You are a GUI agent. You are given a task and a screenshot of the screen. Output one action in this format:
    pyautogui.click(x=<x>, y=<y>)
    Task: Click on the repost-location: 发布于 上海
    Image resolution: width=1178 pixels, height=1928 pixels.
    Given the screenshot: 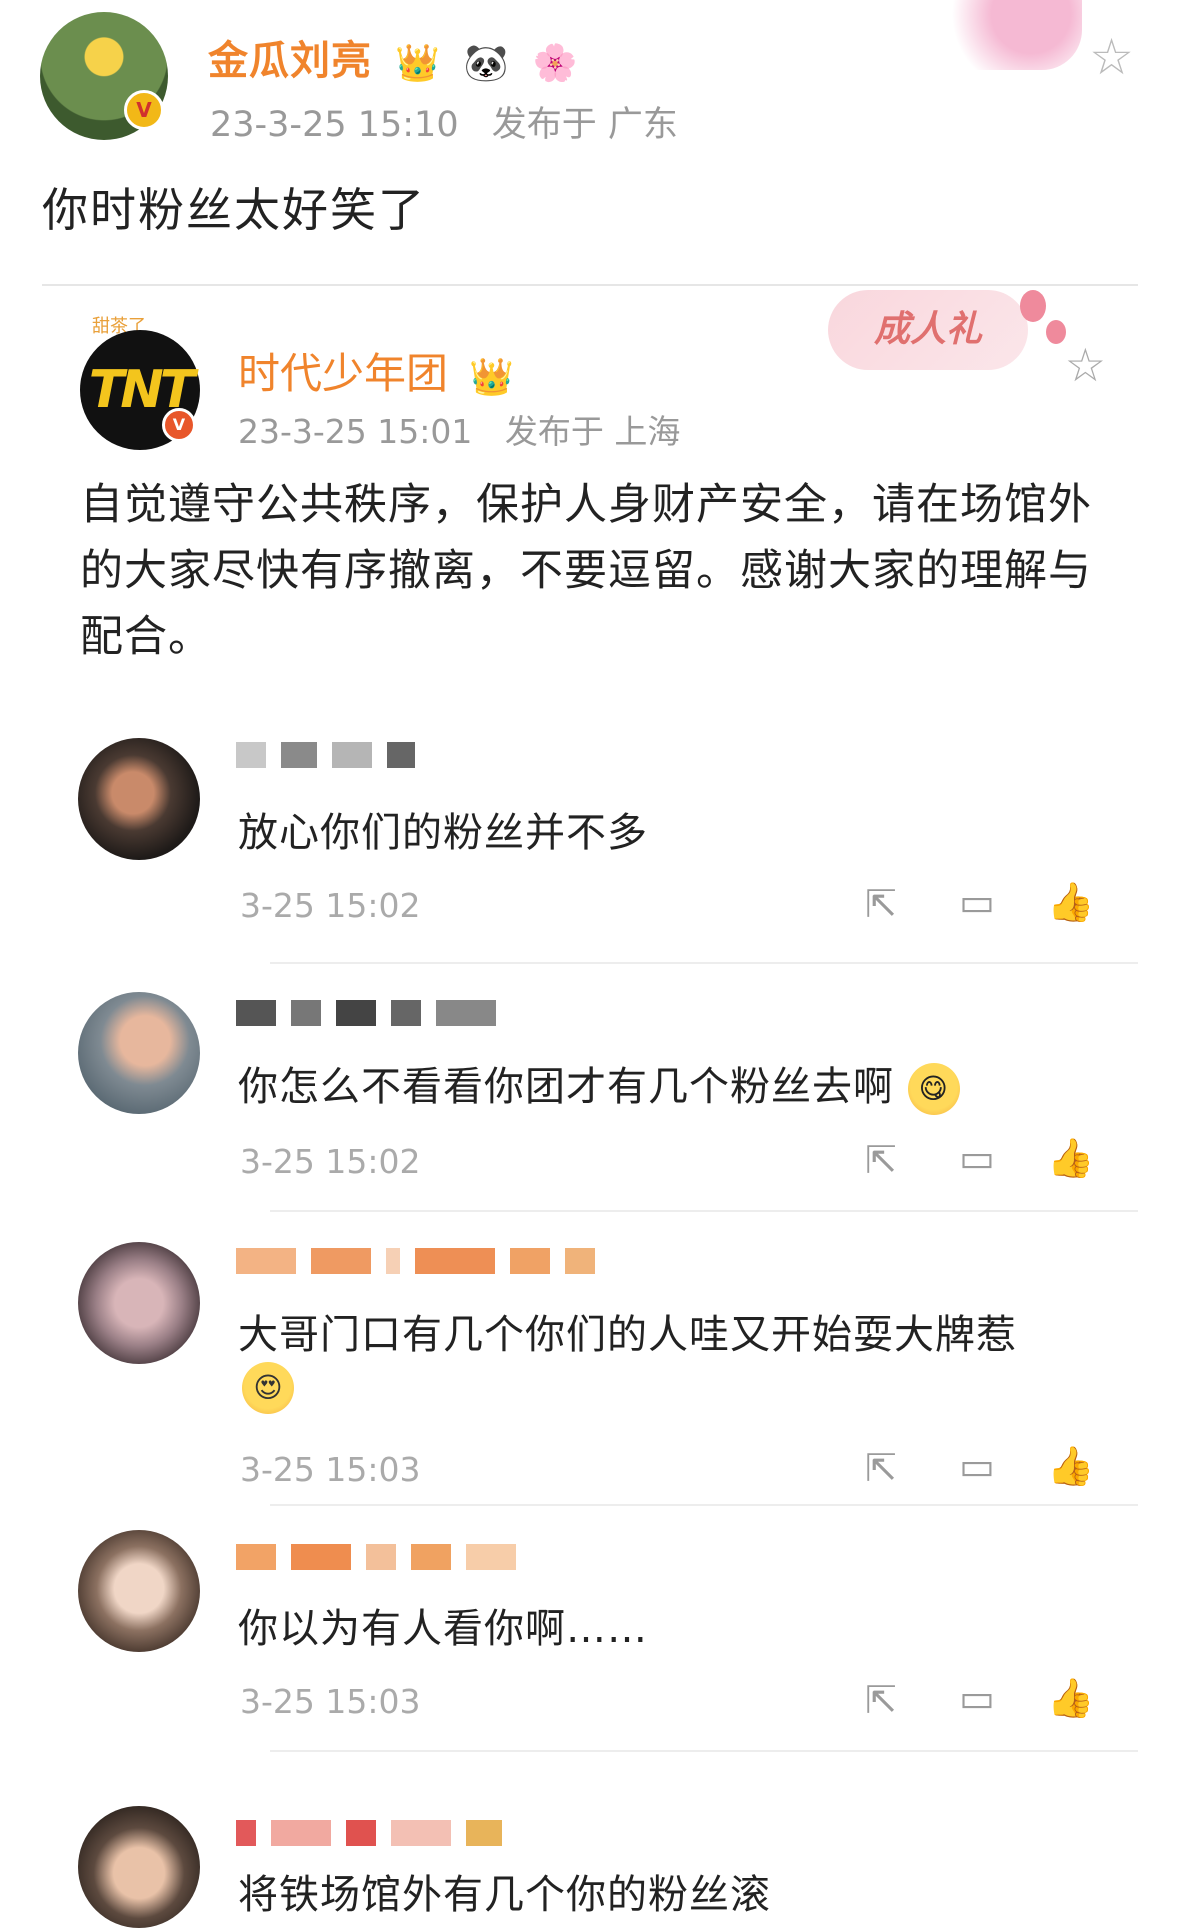 What is the action you would take?
    pyautogui.click(x=592, y=431)
    